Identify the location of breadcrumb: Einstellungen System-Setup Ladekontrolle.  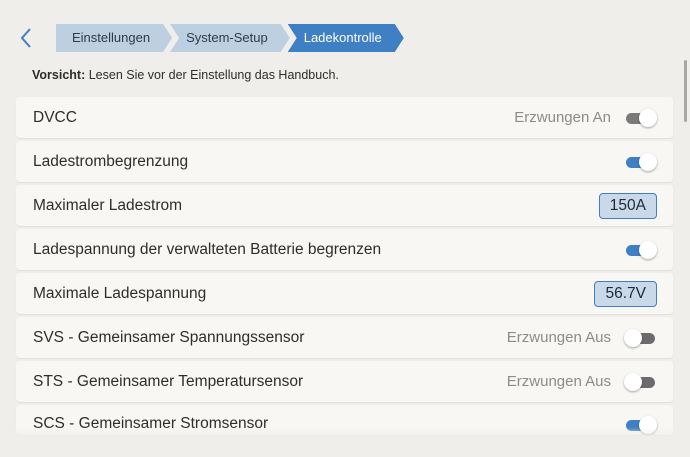
(229, 38).